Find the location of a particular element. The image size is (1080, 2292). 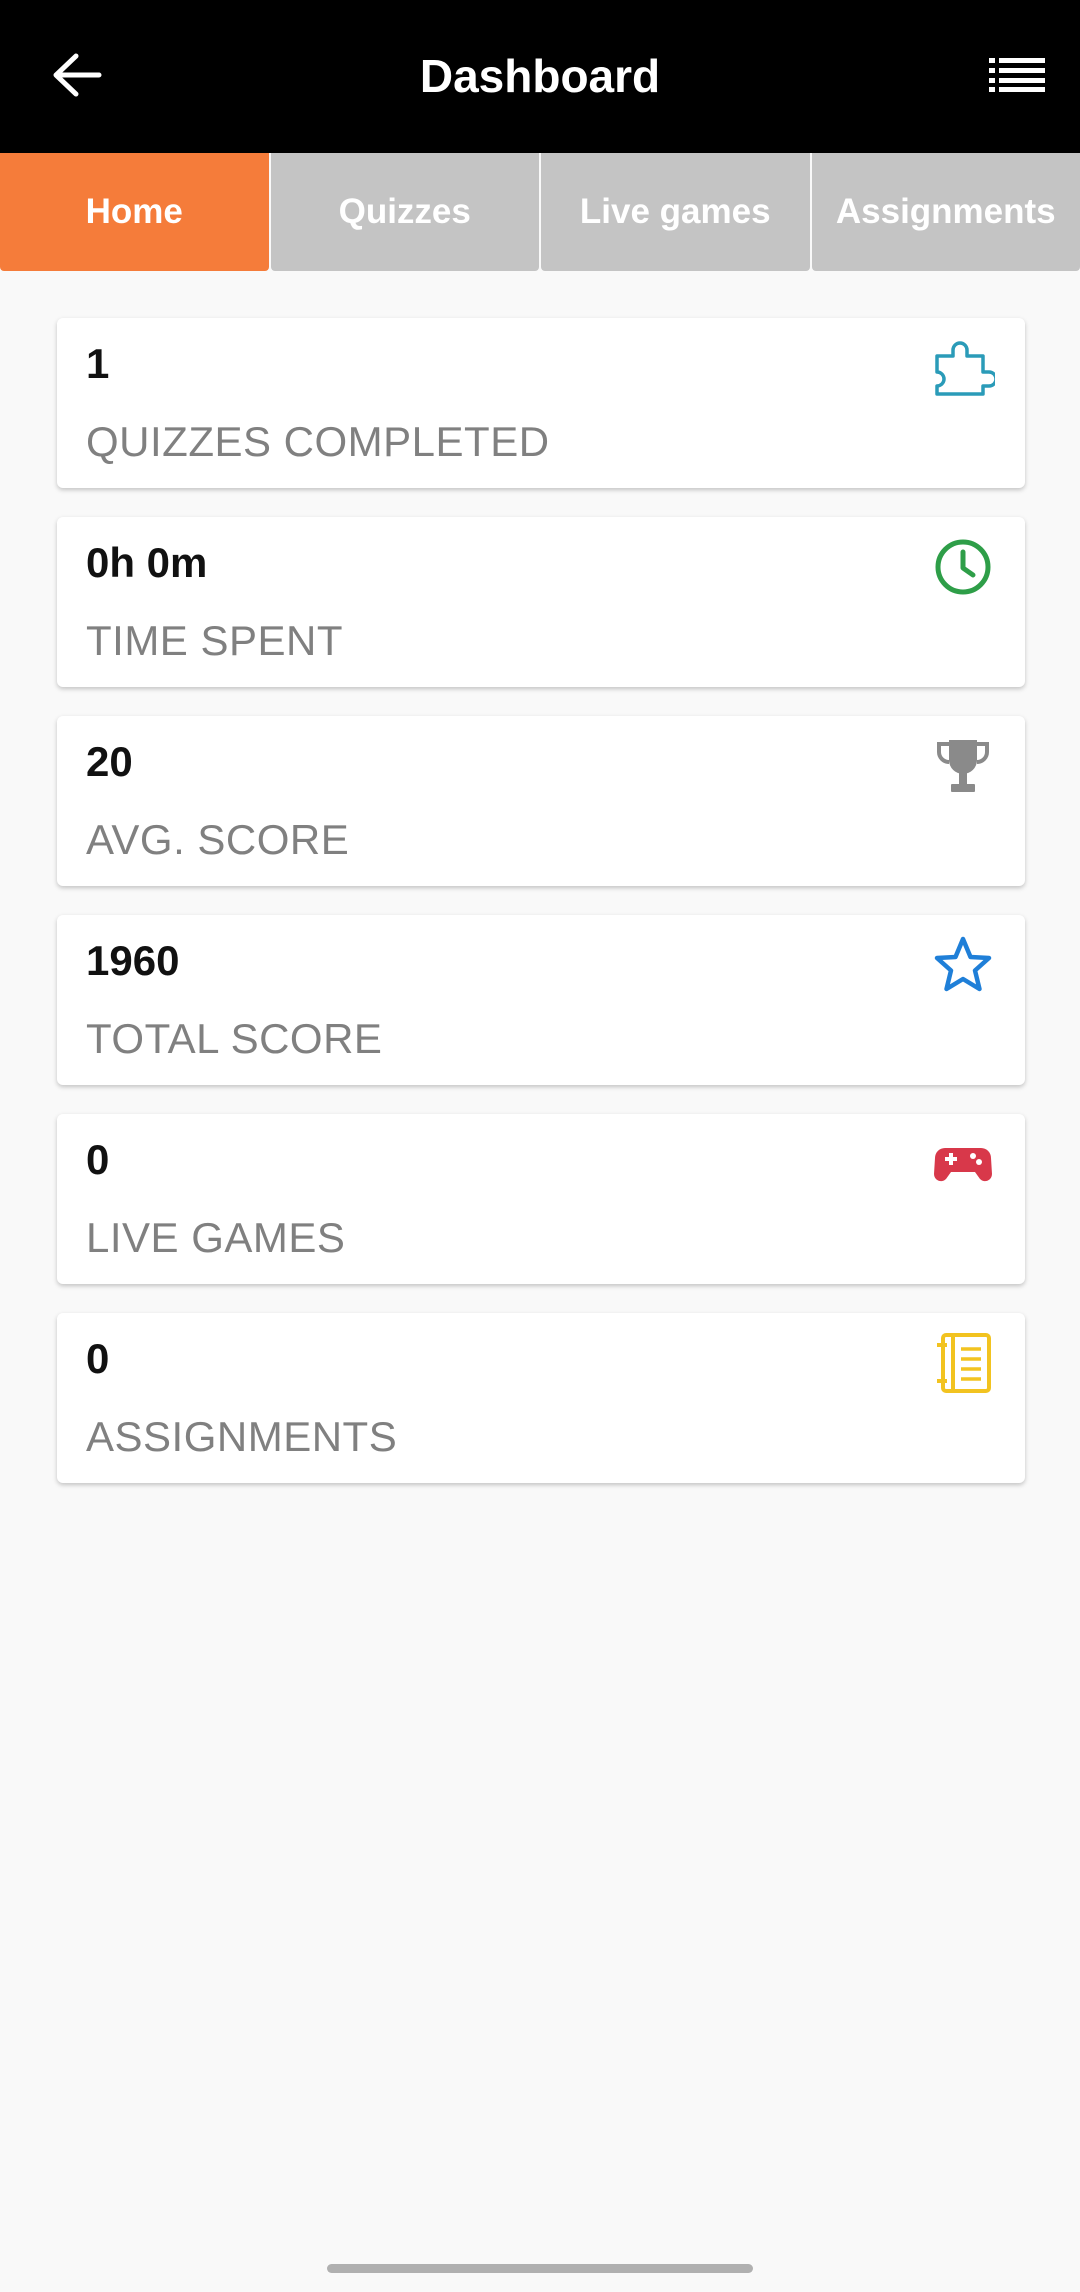

stat-label: AVG. SCORE is located at coordinates (218, 839).